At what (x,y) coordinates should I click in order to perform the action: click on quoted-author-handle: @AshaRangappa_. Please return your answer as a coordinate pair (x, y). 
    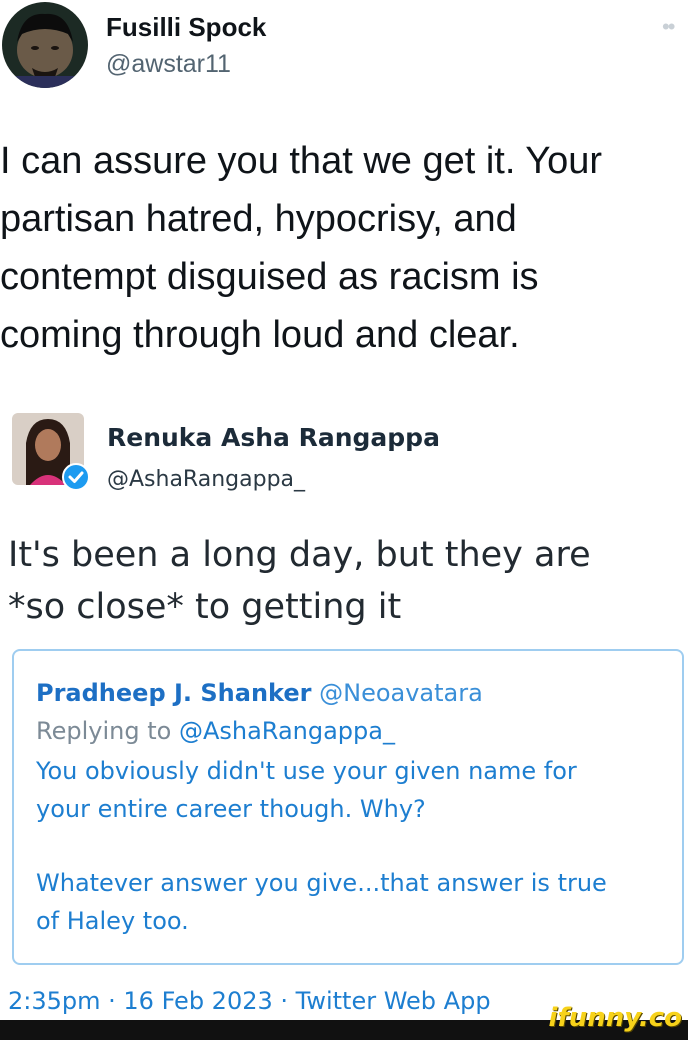
    Looking at the image, I should click on (206, 479).